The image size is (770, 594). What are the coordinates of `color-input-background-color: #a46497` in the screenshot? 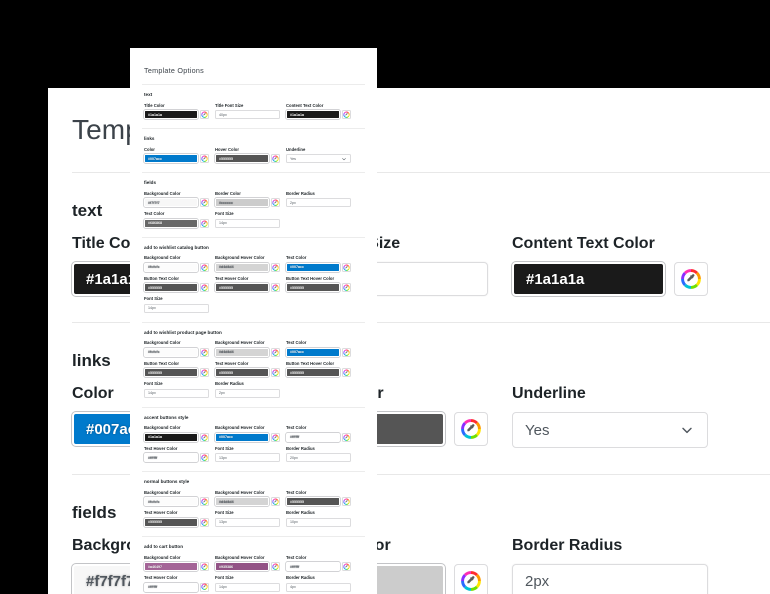 It's located at (171, 567).